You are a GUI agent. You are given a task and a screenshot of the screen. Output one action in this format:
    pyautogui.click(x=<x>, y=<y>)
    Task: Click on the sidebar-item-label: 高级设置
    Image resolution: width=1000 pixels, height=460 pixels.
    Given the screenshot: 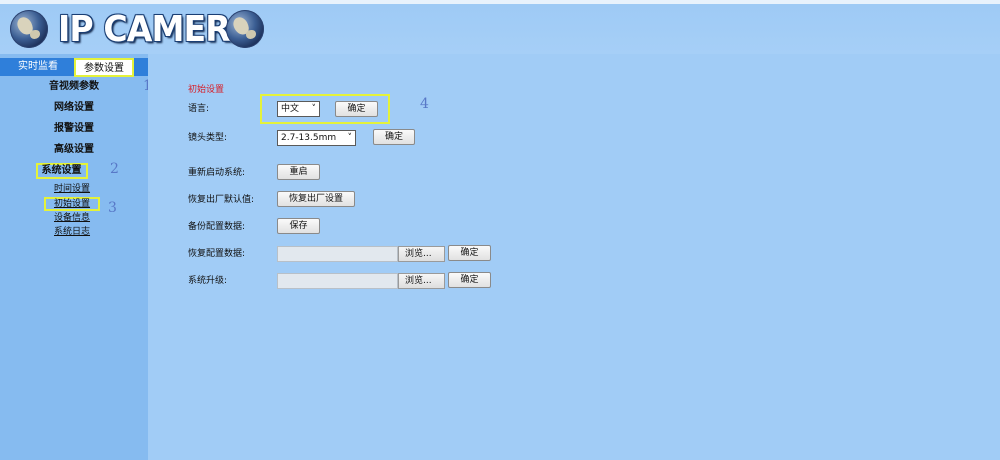 What is the action you would take?
    pyautogui.click(x=74, y=149)
    